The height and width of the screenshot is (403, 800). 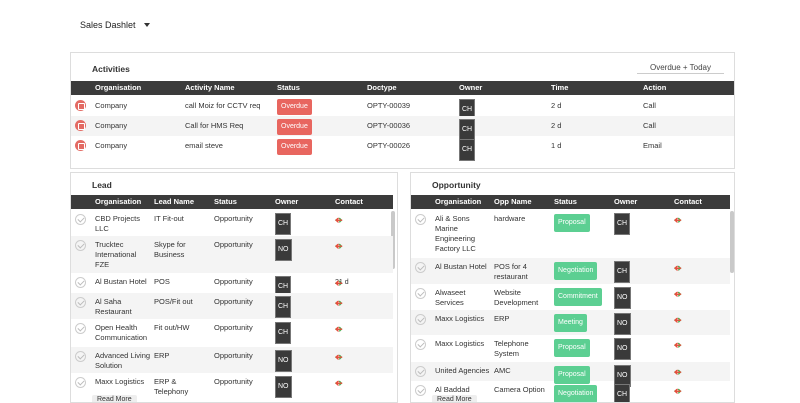 What do you see at coordinates (388, 126) in the screenshot?
I see `activity-doctype: OPTY-00036` at bounding box center [388, 126].